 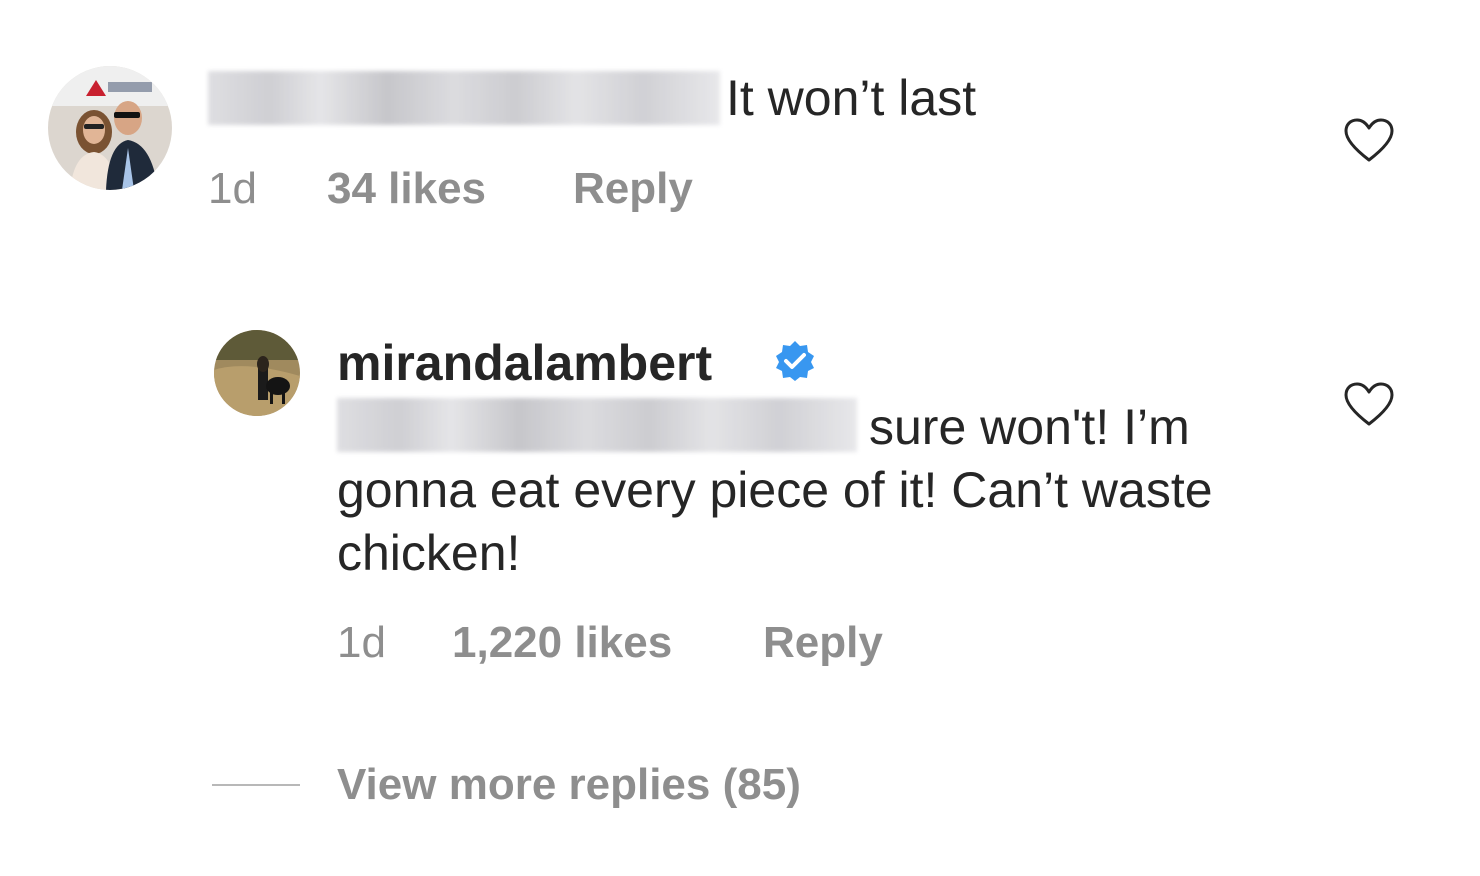 I want to click on mirandalambert-avatar, so click(x=257, y=373).